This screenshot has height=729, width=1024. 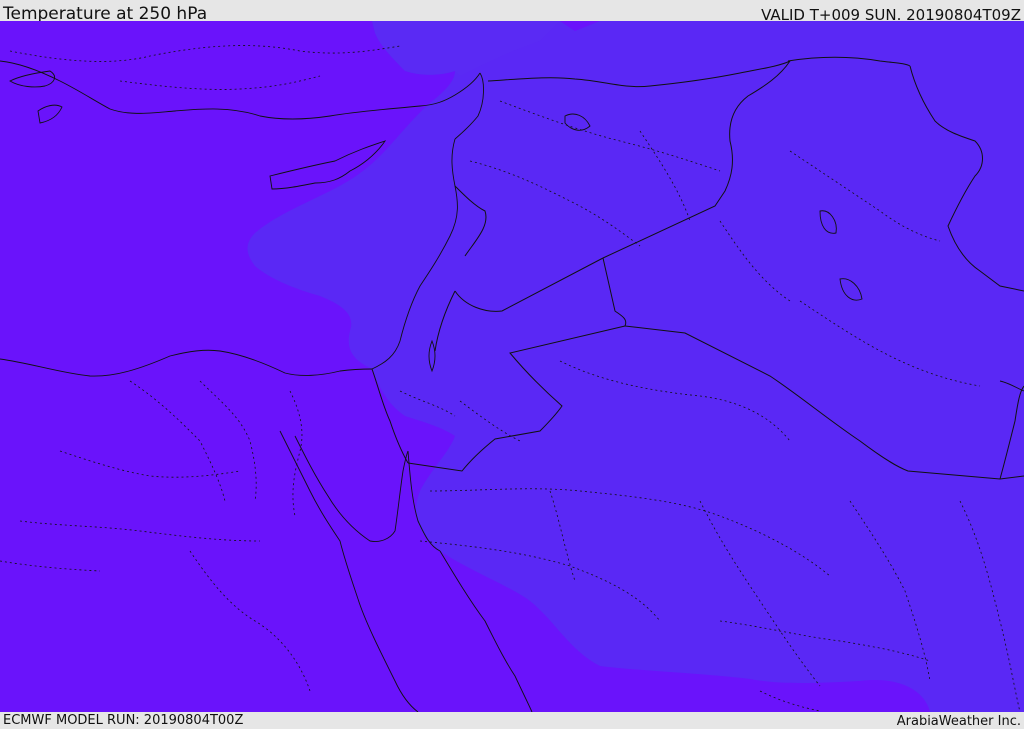 What do you see at coordinates (123, 720) in the screenshot?
I see `model-run-label: ECMWF MODEL RUN: 20190804T00Z` at bounding box center [123, 720].